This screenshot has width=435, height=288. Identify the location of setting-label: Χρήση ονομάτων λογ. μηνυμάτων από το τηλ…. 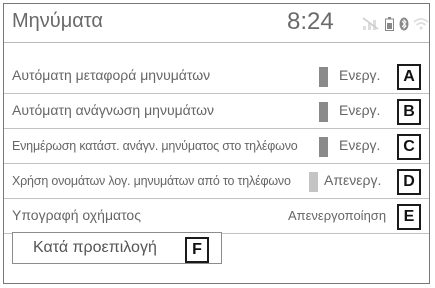
(151, 181).